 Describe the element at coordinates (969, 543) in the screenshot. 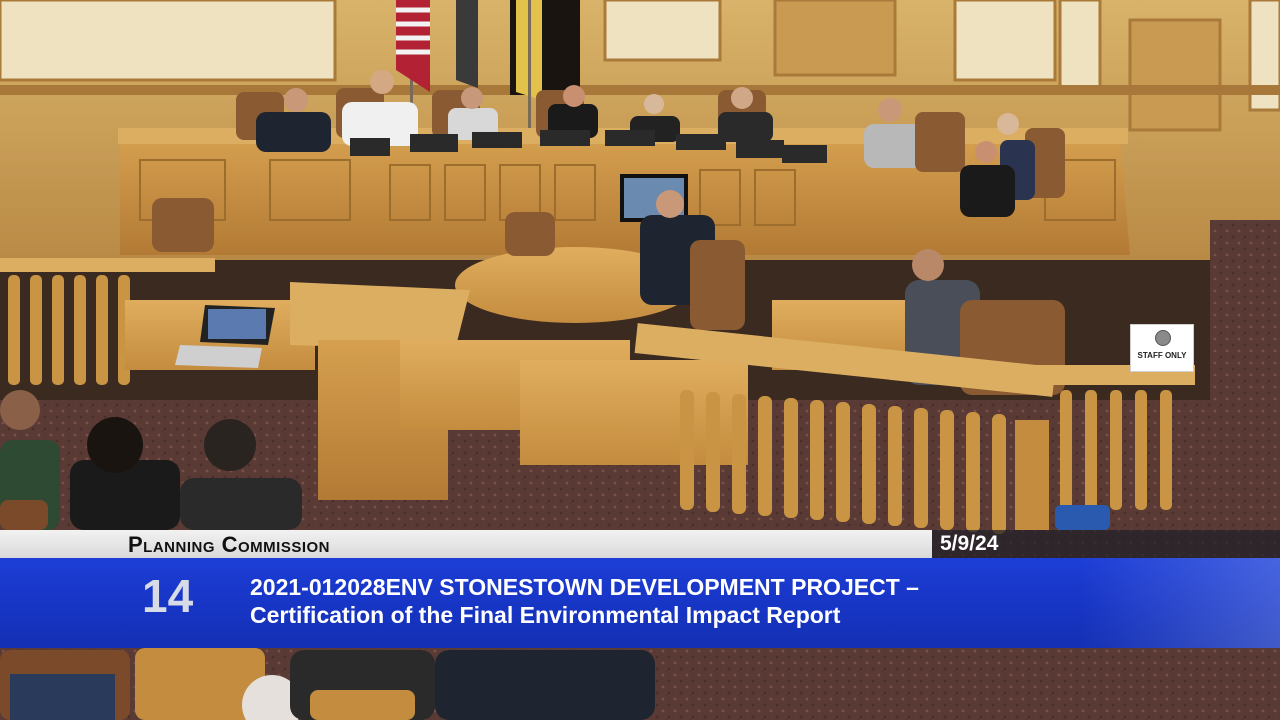

I see `meeting-date: 5/9/24` at that location.